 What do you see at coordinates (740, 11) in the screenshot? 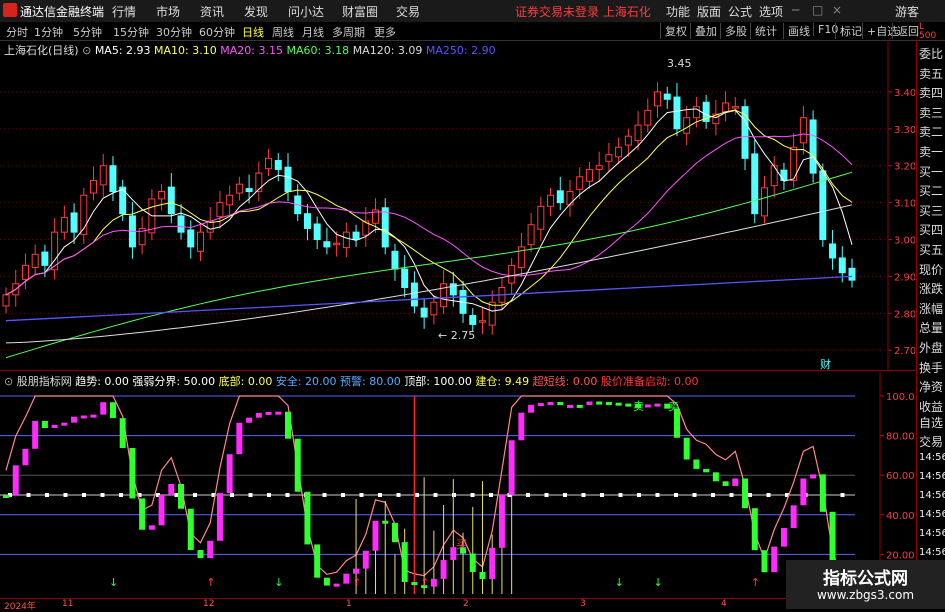
I see `menu-formula: 公式` at bounding box center [740, 11].